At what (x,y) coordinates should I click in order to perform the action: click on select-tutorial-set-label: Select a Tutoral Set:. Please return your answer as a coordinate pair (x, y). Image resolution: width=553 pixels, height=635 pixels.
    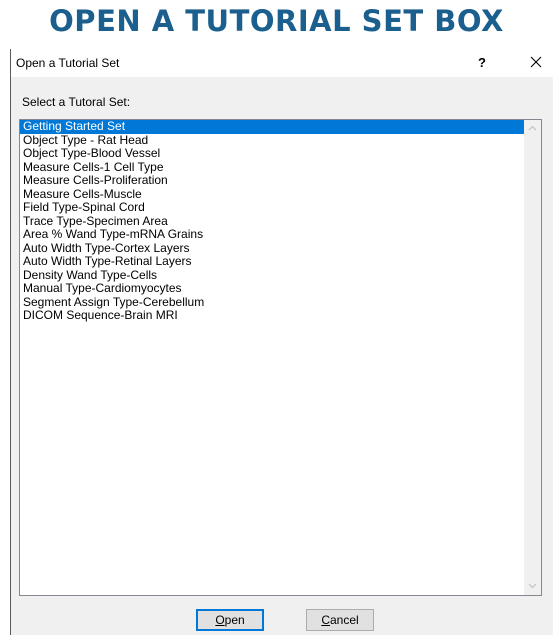
    Looking at the image, I should click on (76, 102).